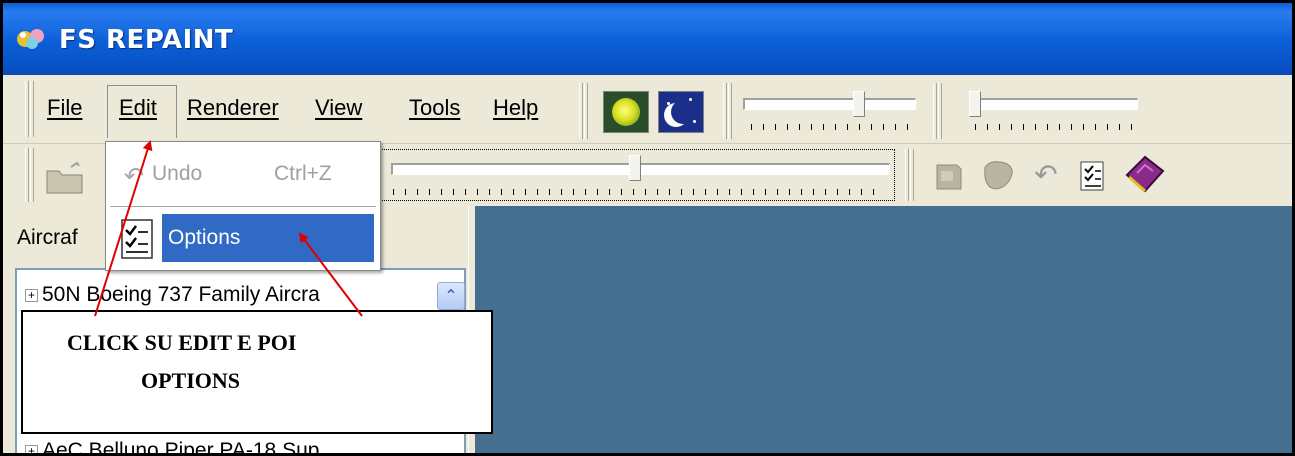 The height and width of the screenshot is (456, 1295). I want to click on sun-icon, so click(626, 112).